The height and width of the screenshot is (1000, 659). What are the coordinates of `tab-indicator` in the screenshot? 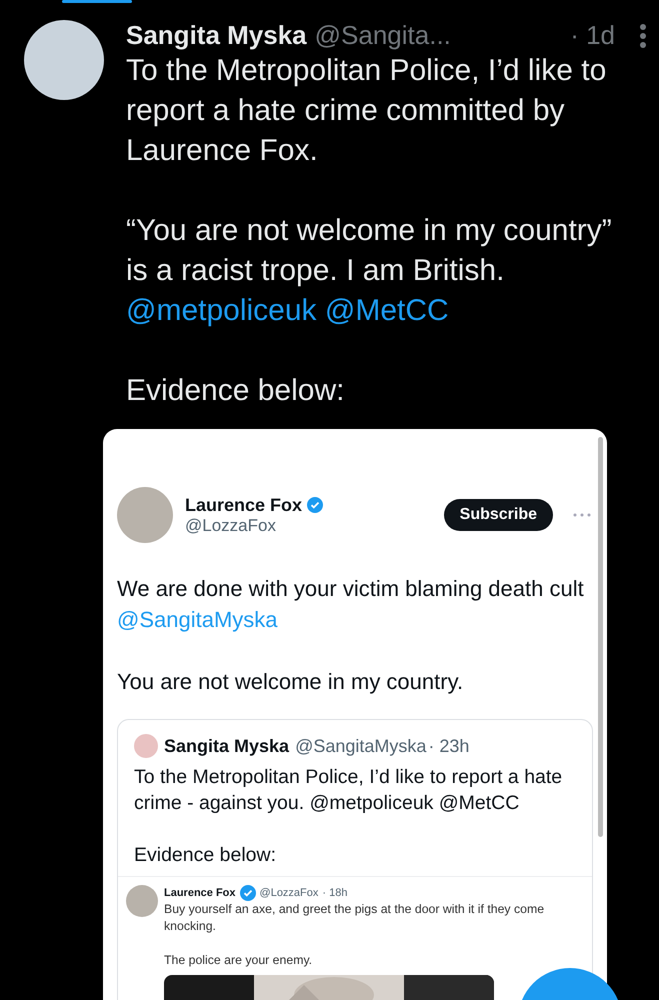 It's located at (97, 1).